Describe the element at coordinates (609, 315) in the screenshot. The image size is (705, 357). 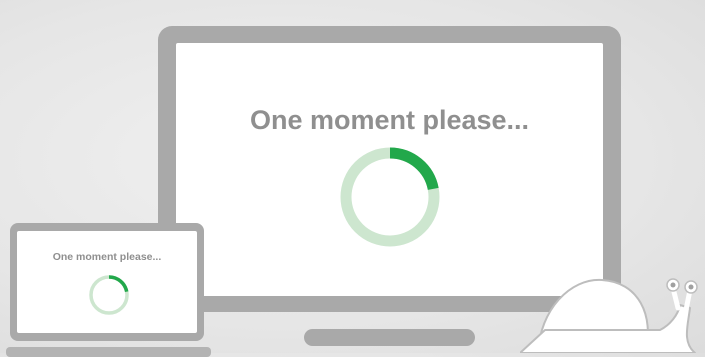
I see `snail-icon` at that location.